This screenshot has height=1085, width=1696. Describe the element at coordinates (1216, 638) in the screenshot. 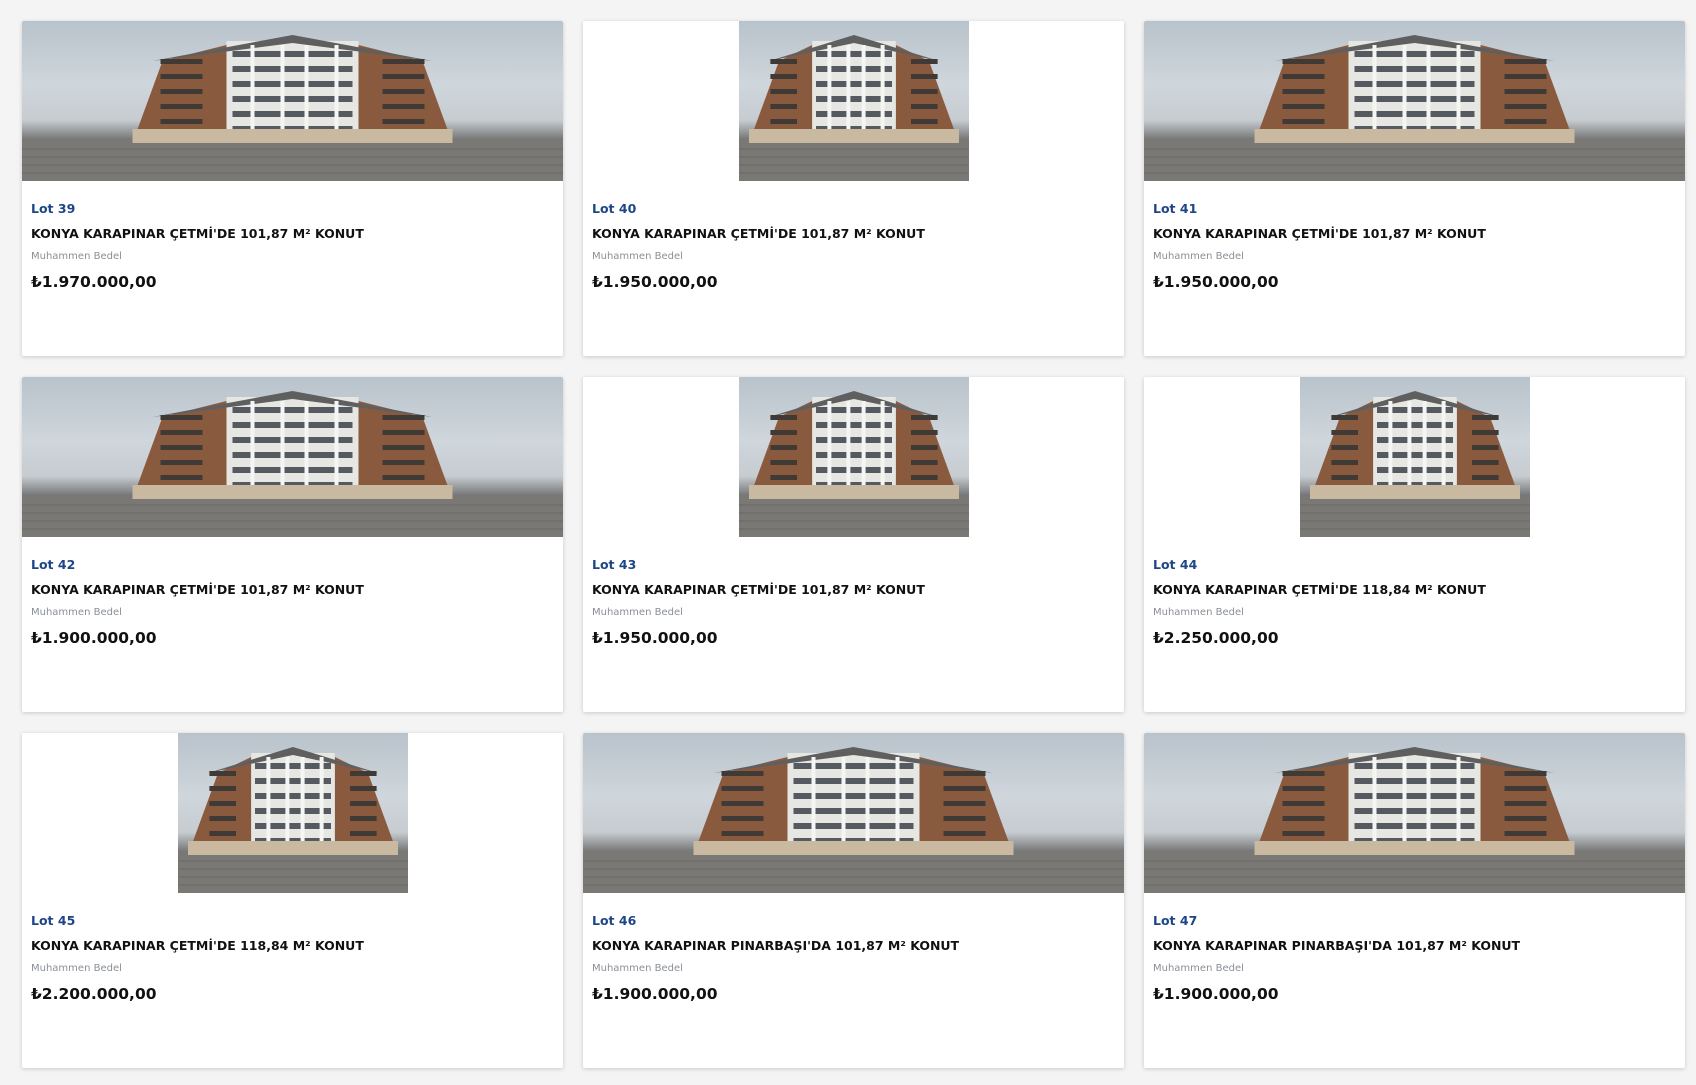

I see `price-value: ₺2.250.000,00` at that location.